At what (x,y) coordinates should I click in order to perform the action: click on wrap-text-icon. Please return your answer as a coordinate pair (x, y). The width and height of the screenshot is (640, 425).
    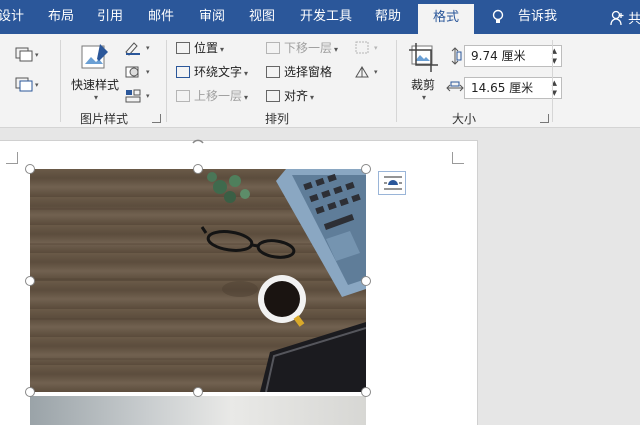
    Looking at the image, I should click on (183, 71).